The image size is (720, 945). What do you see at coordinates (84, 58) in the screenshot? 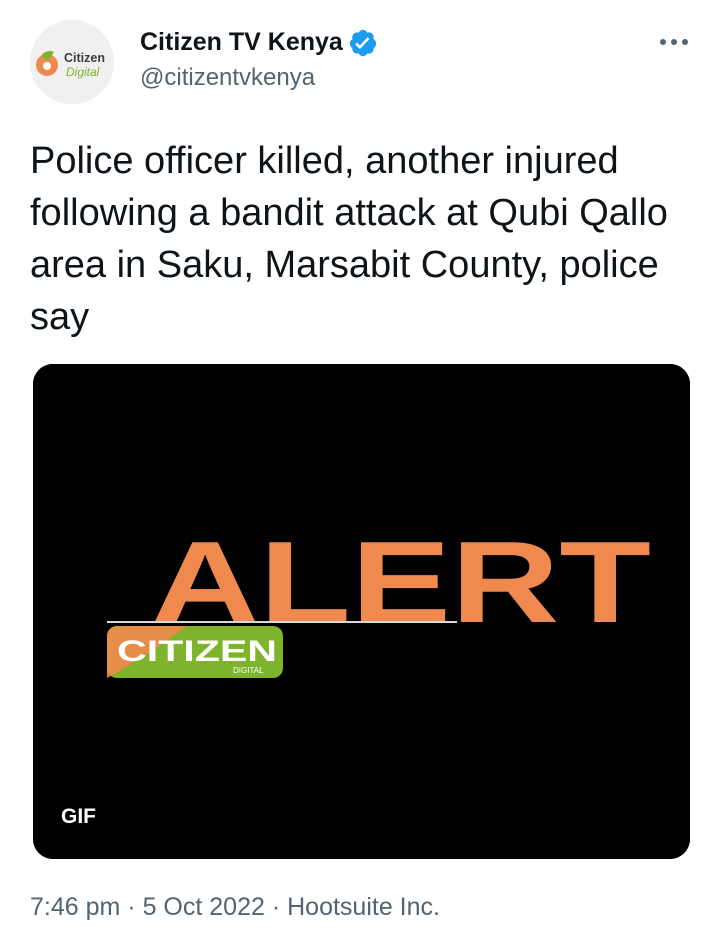
I see `avatar-text-line1: Citizen` at bounding box center [84, 58].